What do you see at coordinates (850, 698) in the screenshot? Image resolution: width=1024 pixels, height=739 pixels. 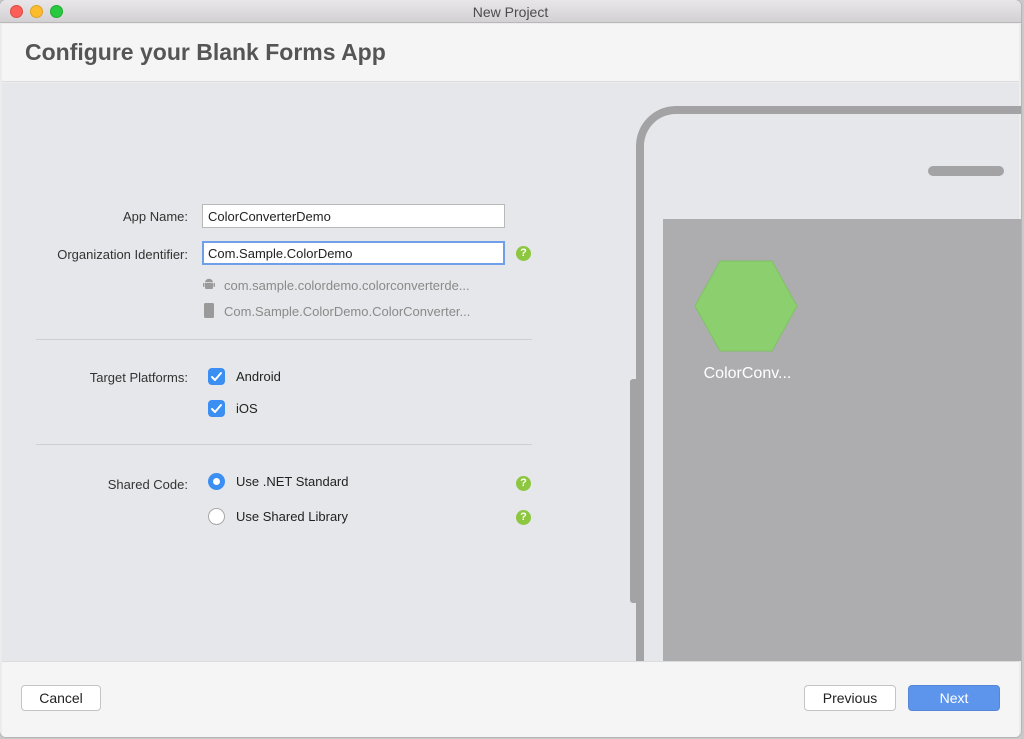 I see `previous-button: Previous` at bounding box center [850, 698].